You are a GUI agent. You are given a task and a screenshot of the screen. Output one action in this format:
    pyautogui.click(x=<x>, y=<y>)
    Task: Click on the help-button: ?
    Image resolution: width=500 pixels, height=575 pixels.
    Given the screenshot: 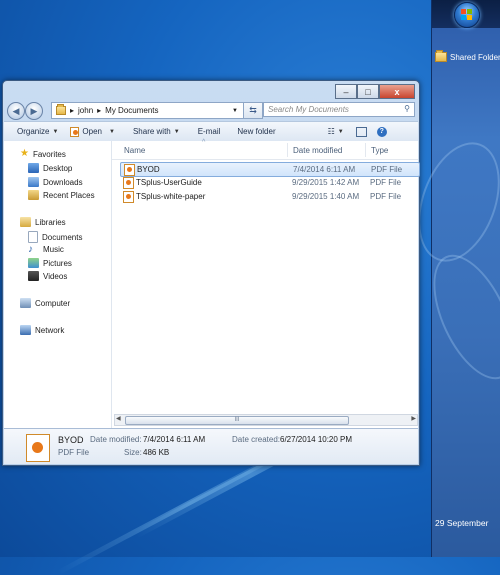 What is the action you would take?
    pyautogui.click(x=381, y=131)
    